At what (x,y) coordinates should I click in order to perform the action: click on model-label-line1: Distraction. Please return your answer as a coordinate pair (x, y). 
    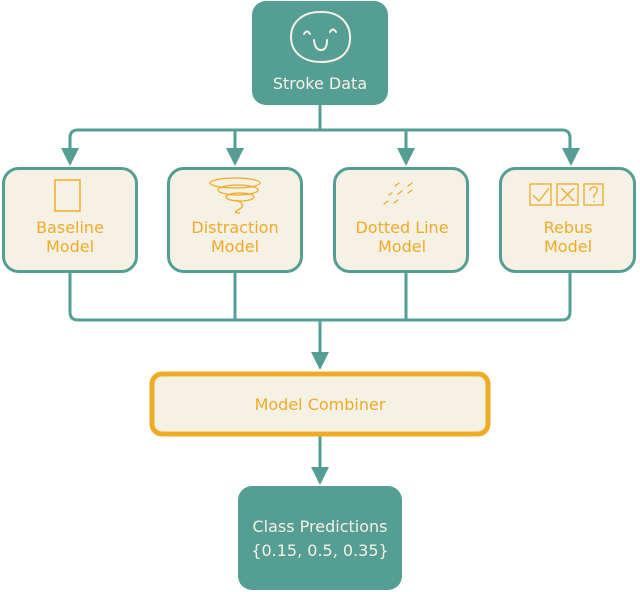
    Looking at the image, I should click on (234, 227).